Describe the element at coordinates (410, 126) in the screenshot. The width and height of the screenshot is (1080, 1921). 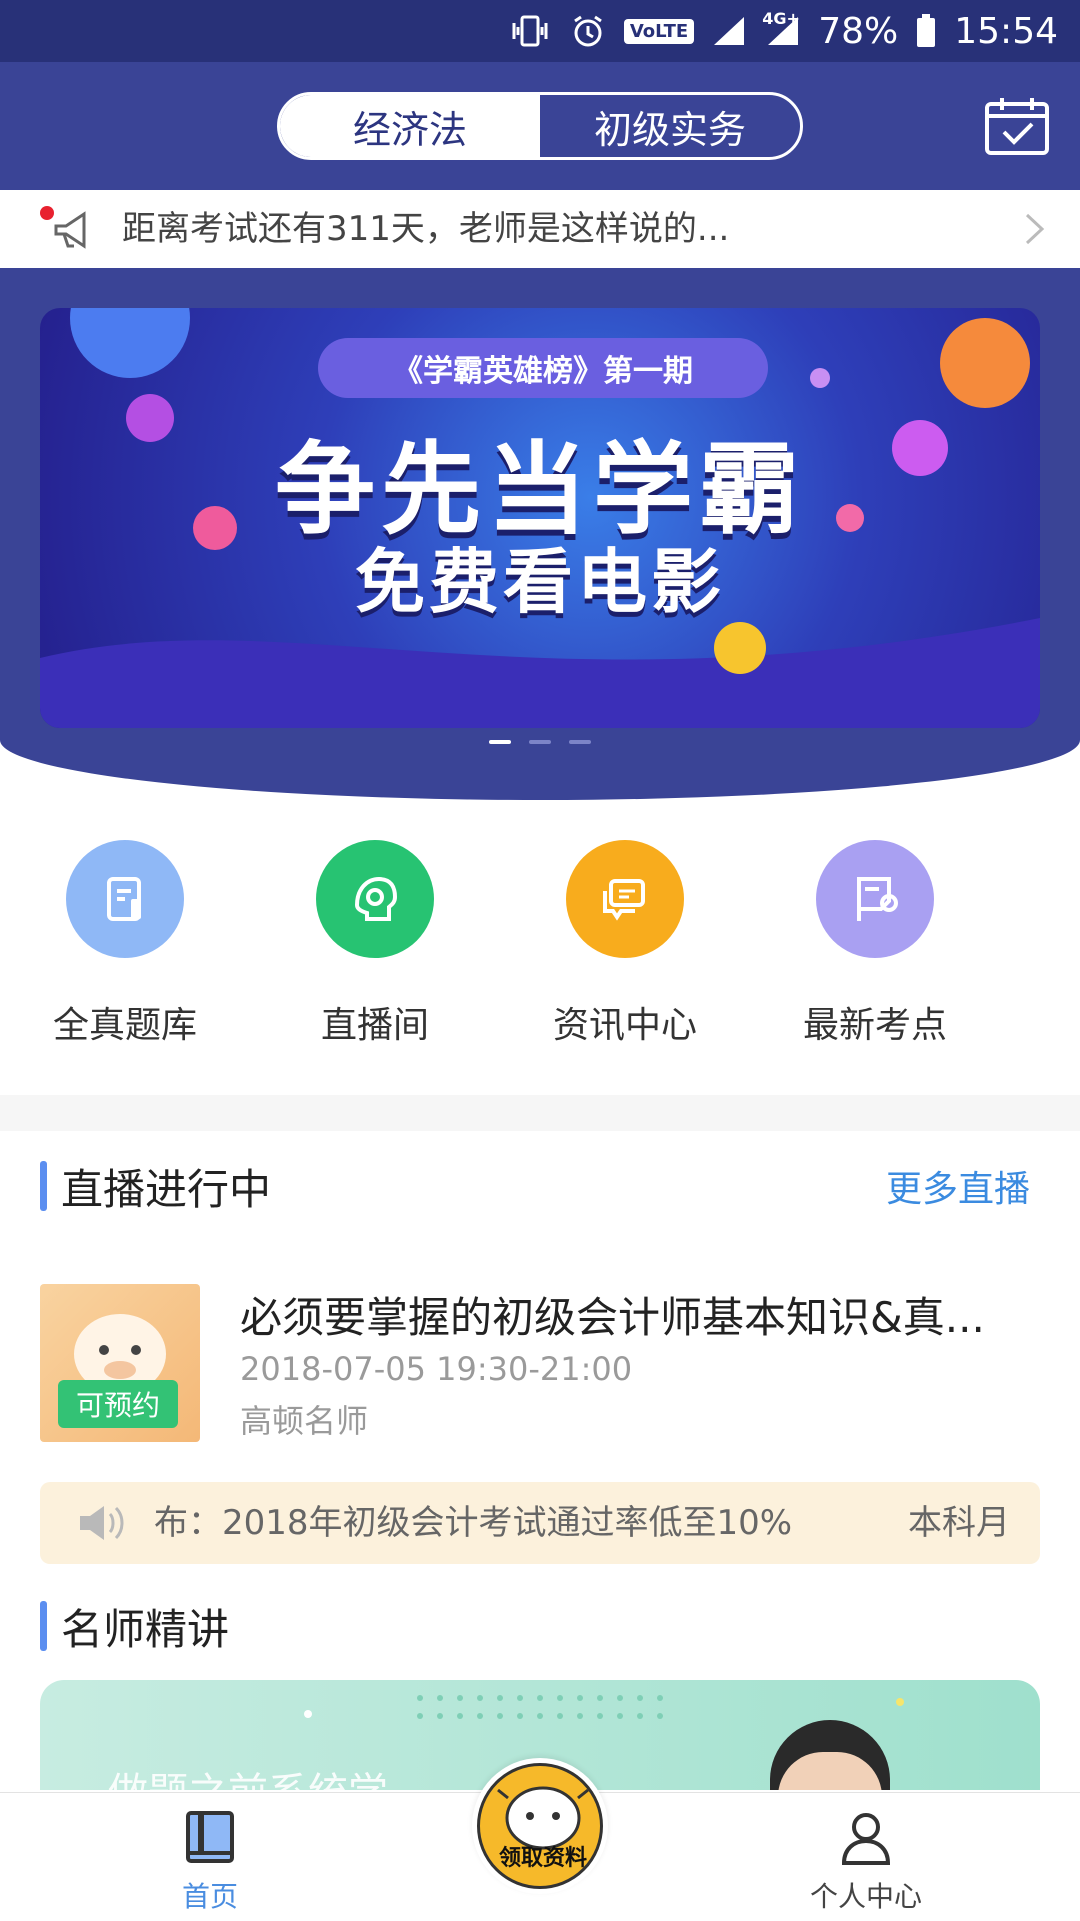
I see `tab-economic-law: 经济法` at that location.